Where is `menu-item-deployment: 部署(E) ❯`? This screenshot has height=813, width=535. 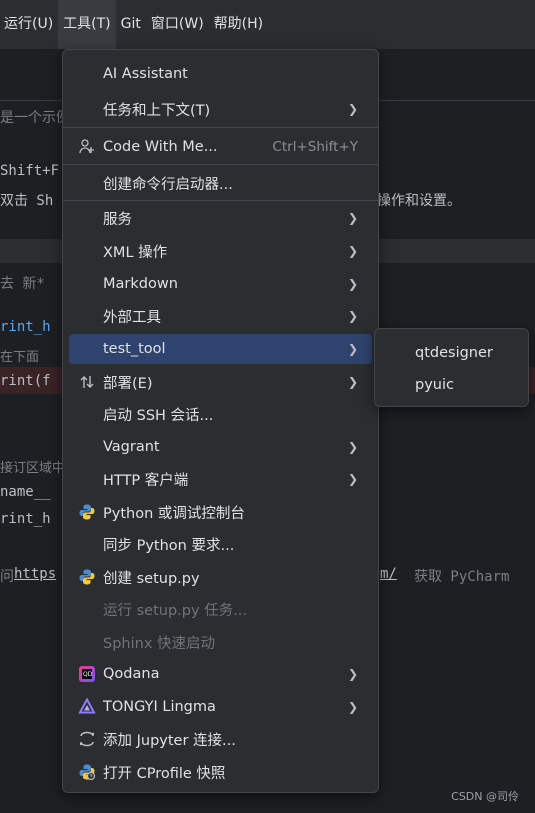
menu-item-deployment: 部署(E) ❯ is located at coordinates (220, 382).